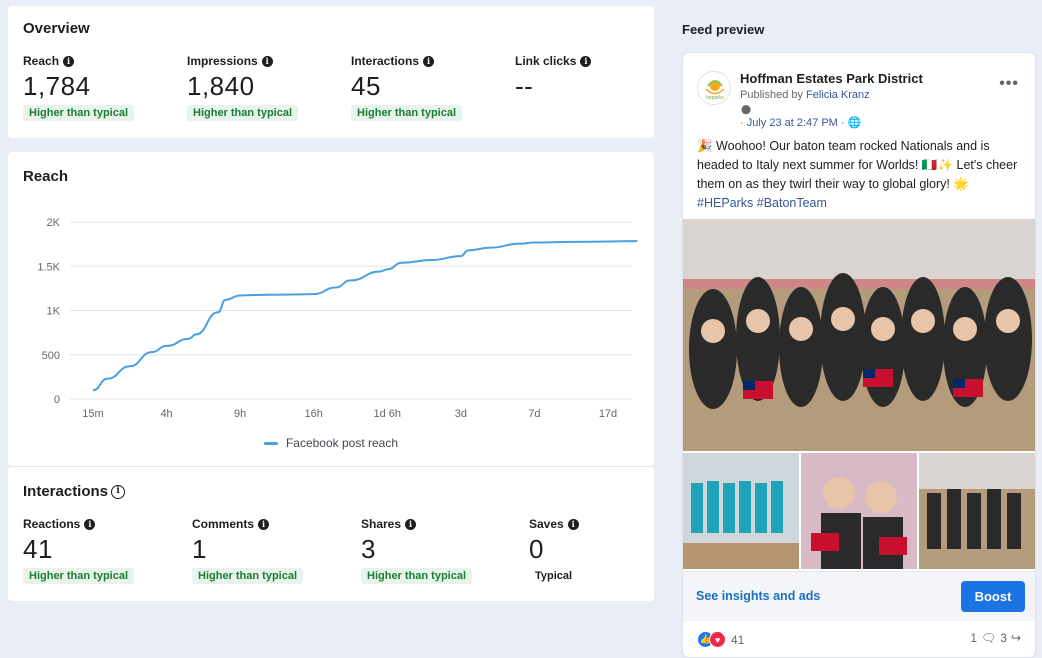  I want to click on see-insights-link: See insights and ads, so click(758, 596).